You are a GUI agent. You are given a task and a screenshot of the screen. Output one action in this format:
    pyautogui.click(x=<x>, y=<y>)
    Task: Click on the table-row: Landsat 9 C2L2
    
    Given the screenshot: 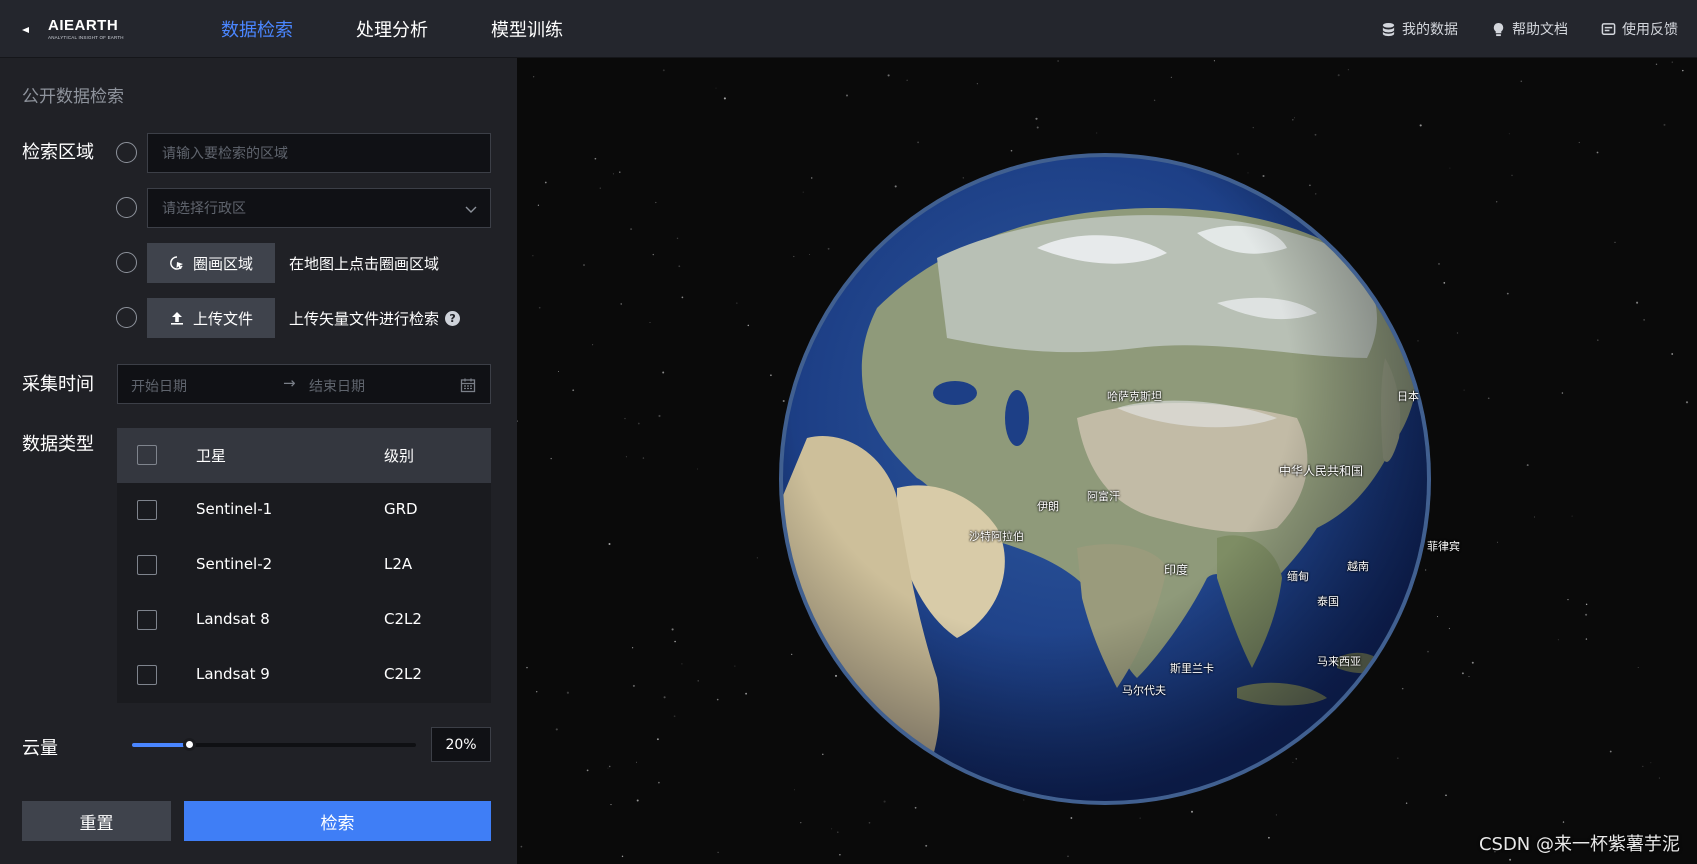 What is the action you would take?
    pyautogui.click(x=304, y=675)
    